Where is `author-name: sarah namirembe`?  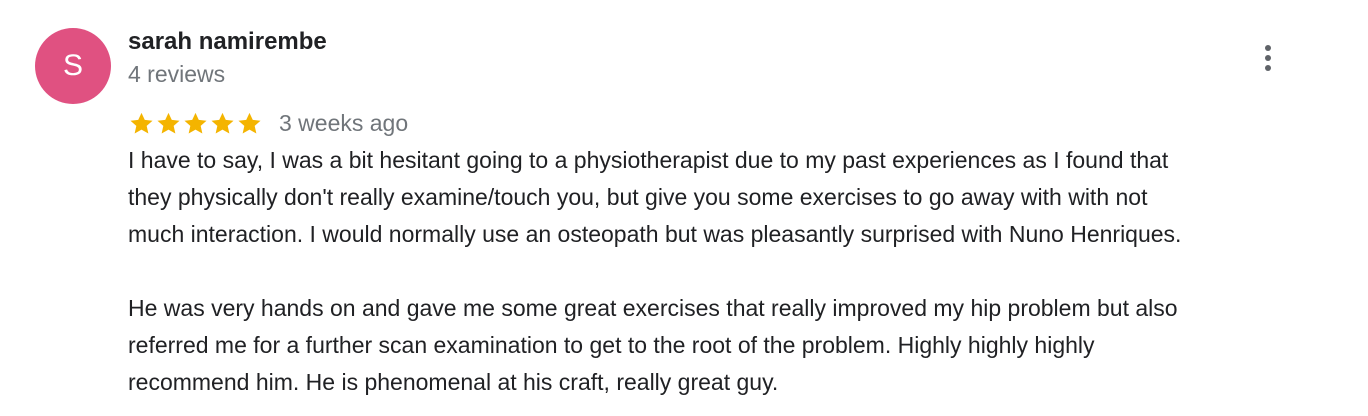 author-name: sarah namirembe is located at coordinates (227, 42).